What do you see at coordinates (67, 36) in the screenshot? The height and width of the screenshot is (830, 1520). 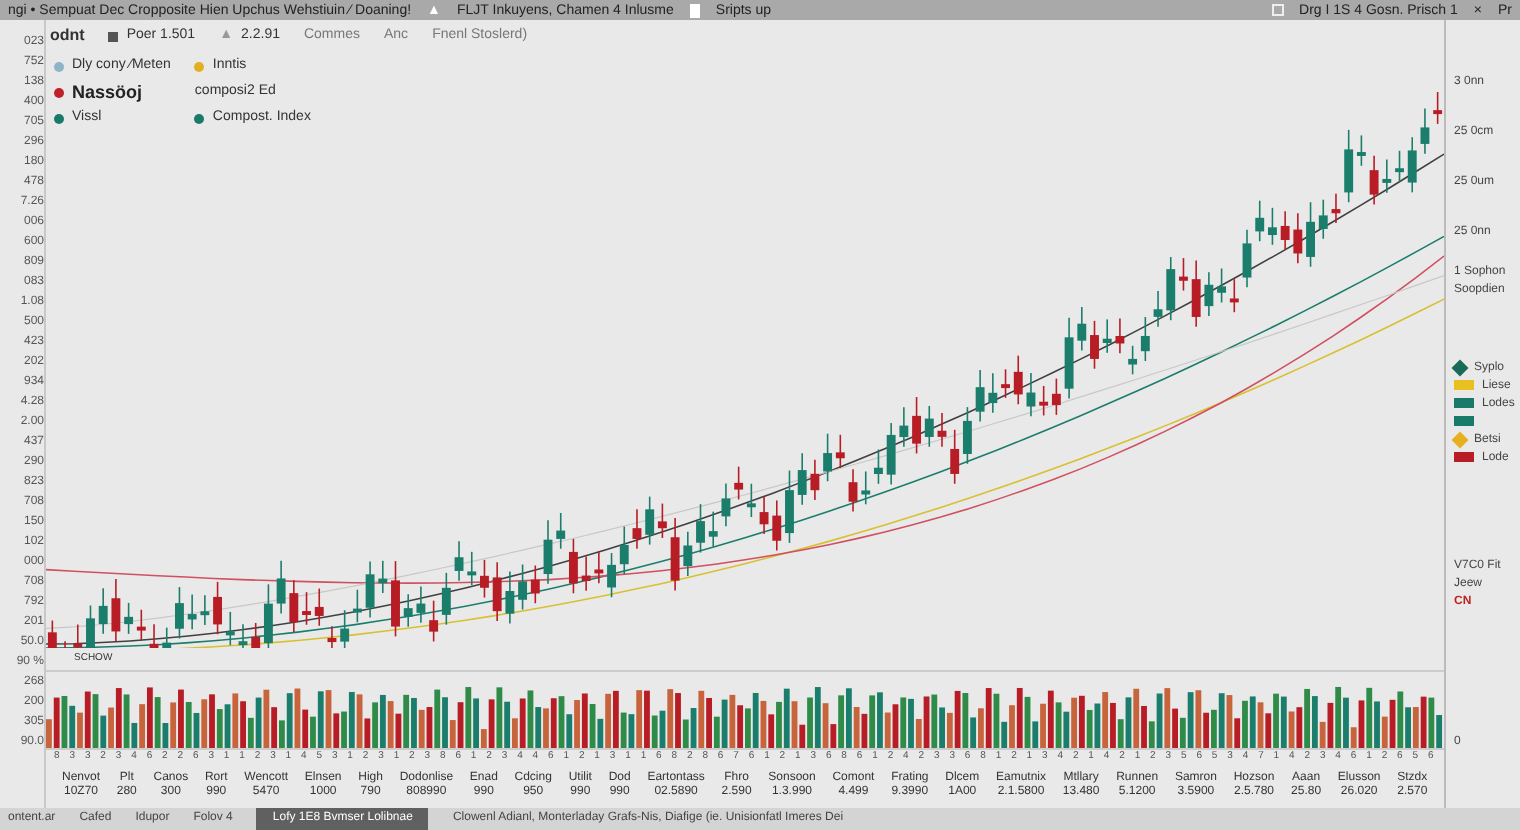 I see `chart-title: odnt` at bounding box center [67, 36].